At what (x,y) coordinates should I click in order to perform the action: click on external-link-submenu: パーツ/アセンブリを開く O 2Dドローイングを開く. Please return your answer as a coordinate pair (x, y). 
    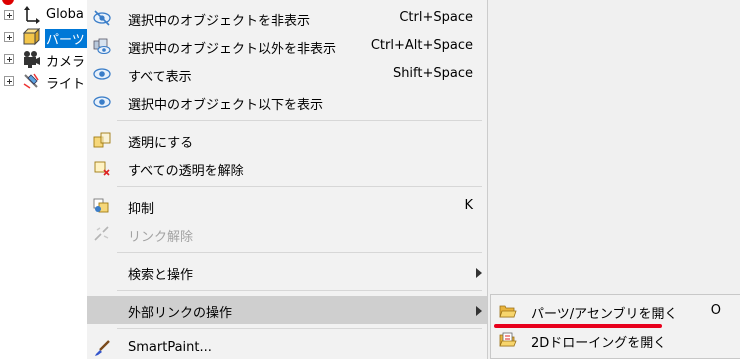
    Looking at the image, I should click on (615, 326).